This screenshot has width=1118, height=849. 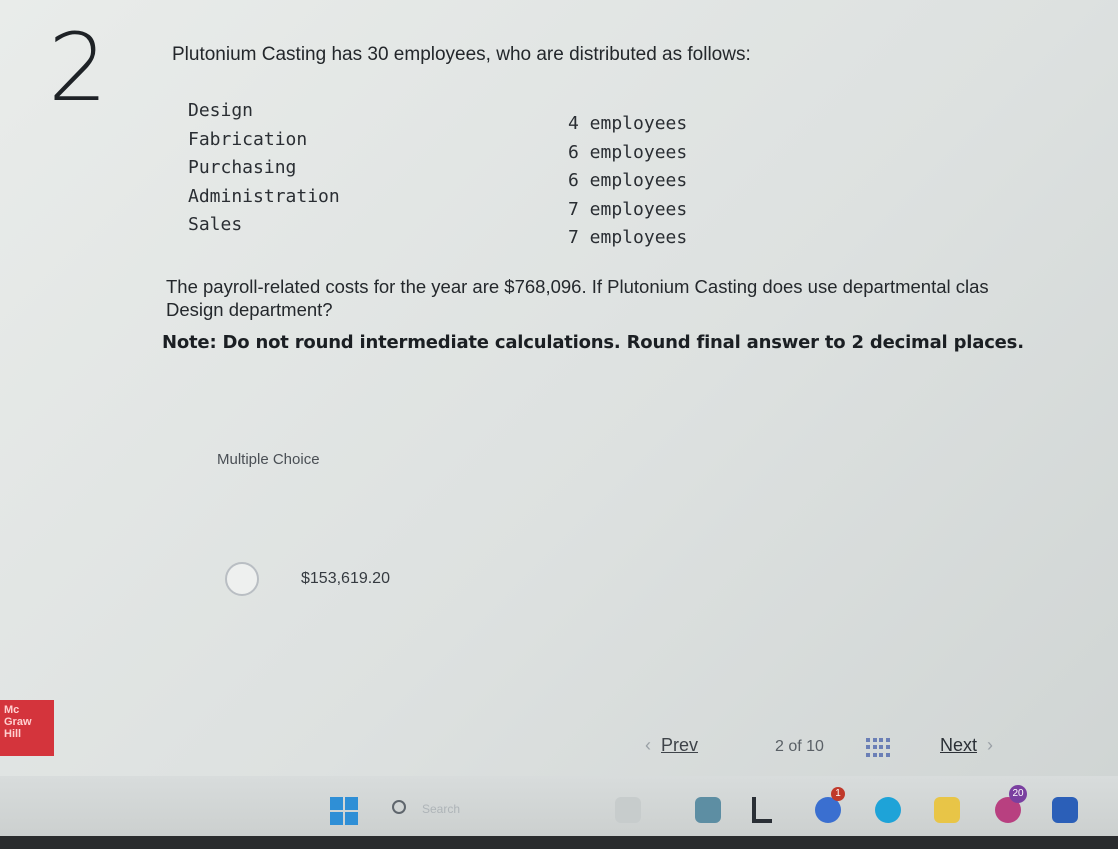 I want to click on page-of: of, so click(x=795, y=746).